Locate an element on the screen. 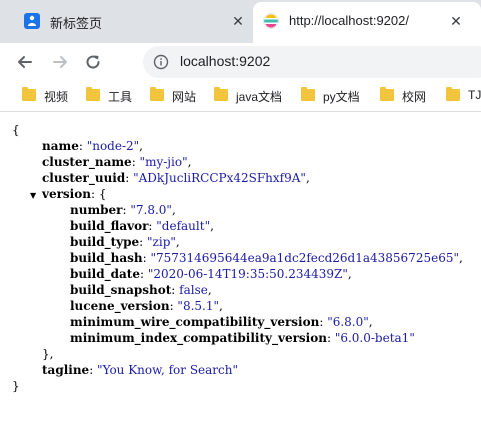 This screenshot has height=446, width=481. json-key: number is located at coordinates (96, 210).